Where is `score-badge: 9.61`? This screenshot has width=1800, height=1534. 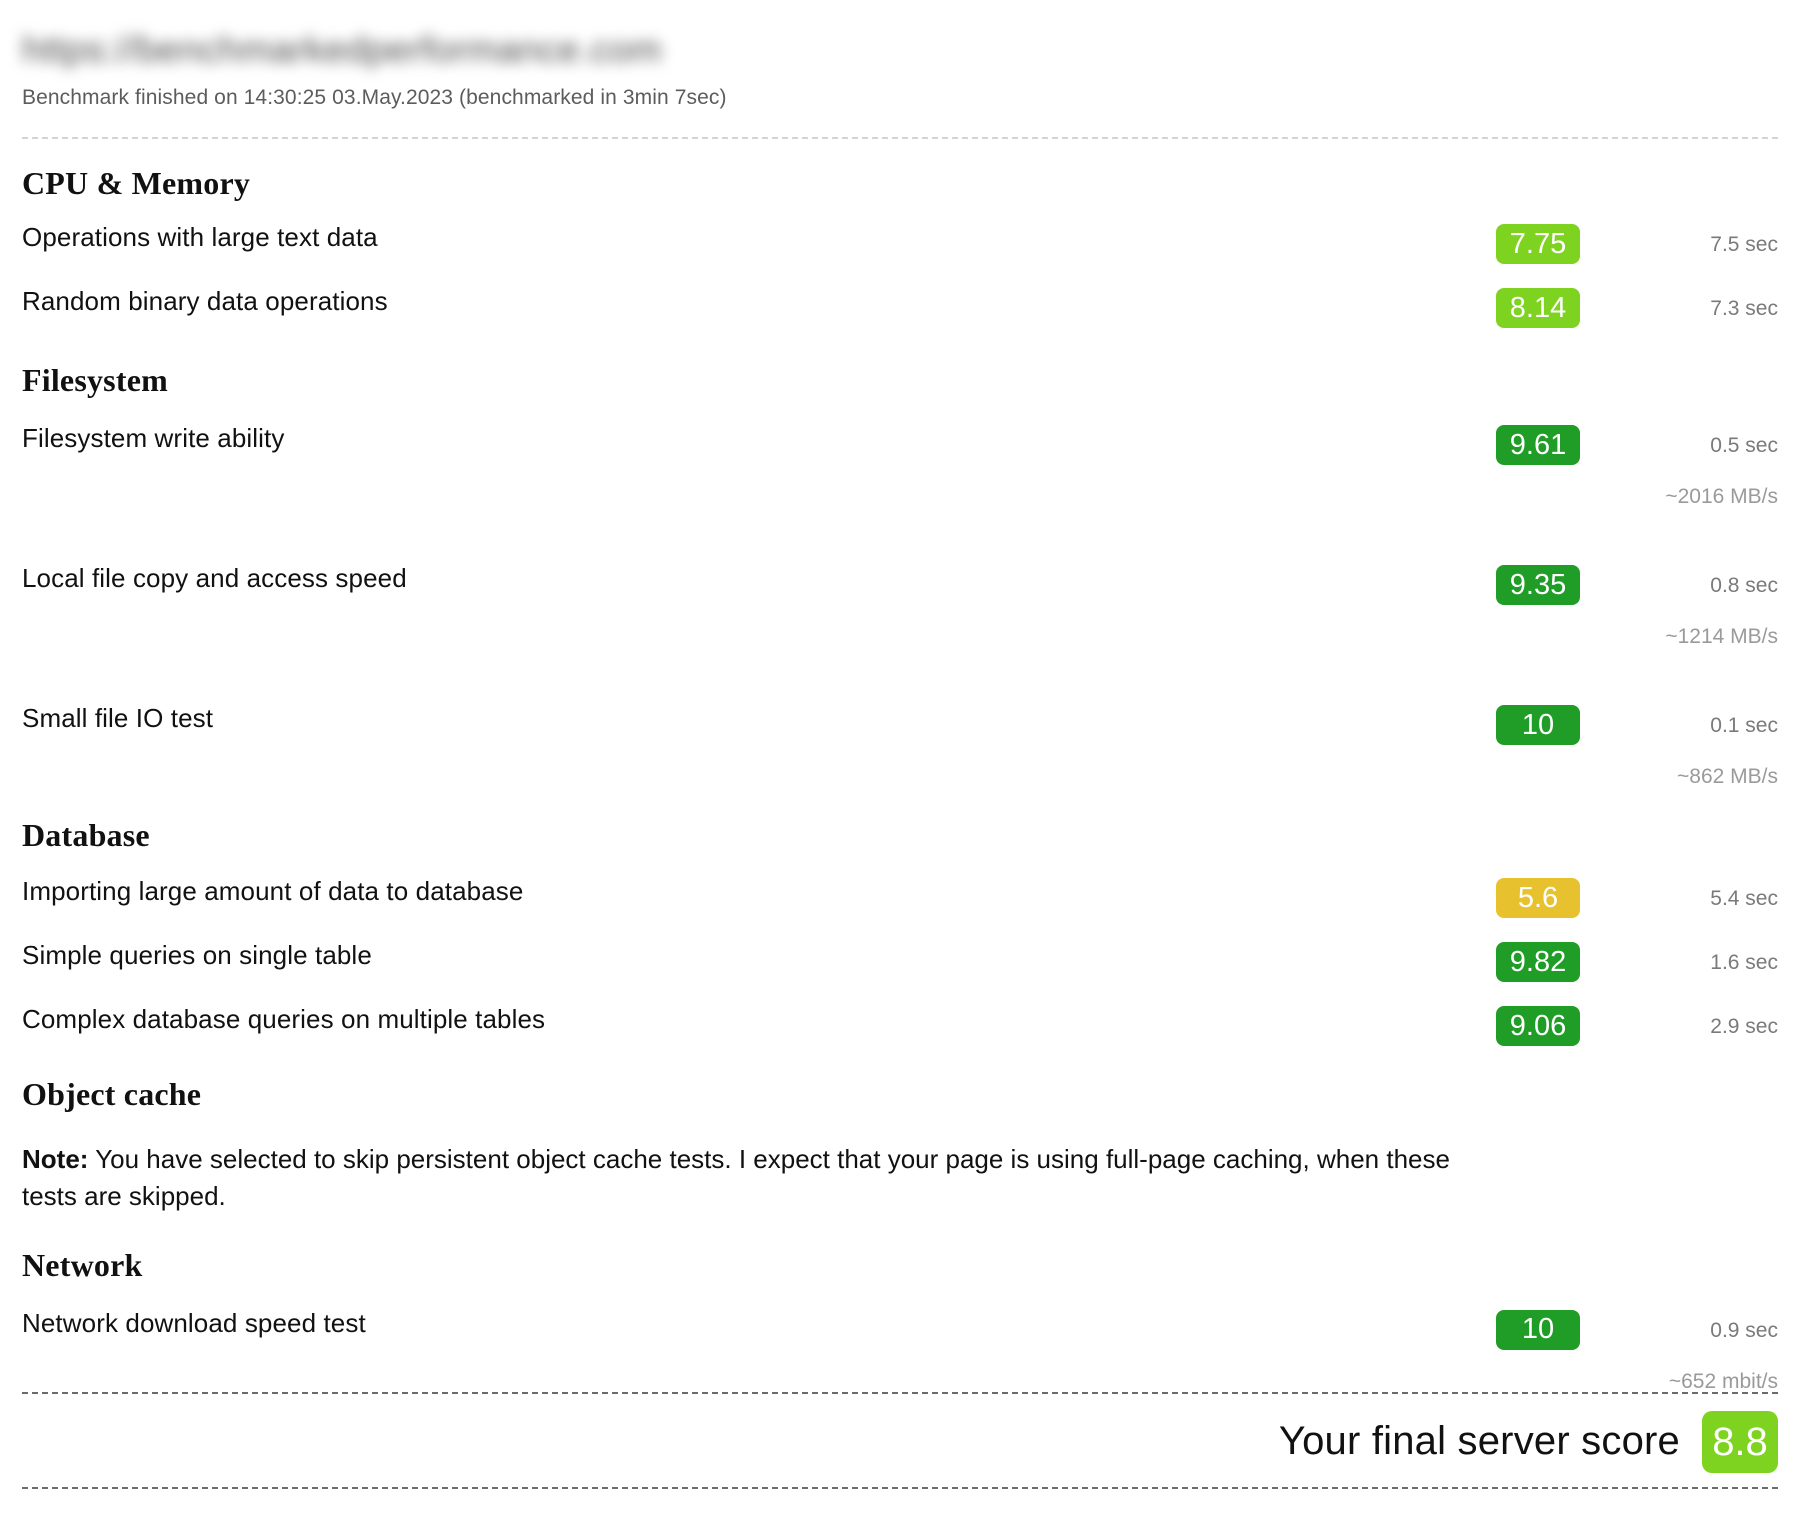 score-badge: 9.61 is located at coordinates (1538, 445).